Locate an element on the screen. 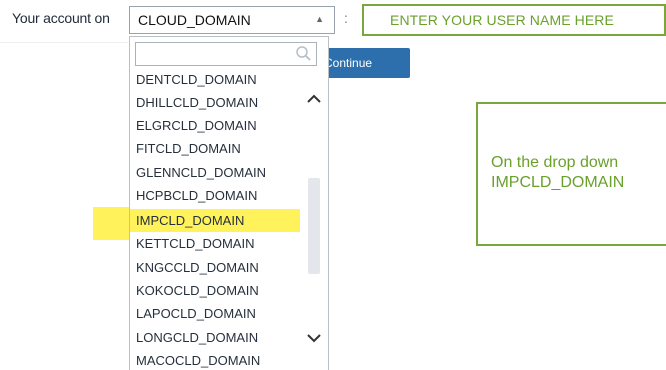 The height and width of the screenshot is (370, 666). background-divider is located at coordinates (64, 42).